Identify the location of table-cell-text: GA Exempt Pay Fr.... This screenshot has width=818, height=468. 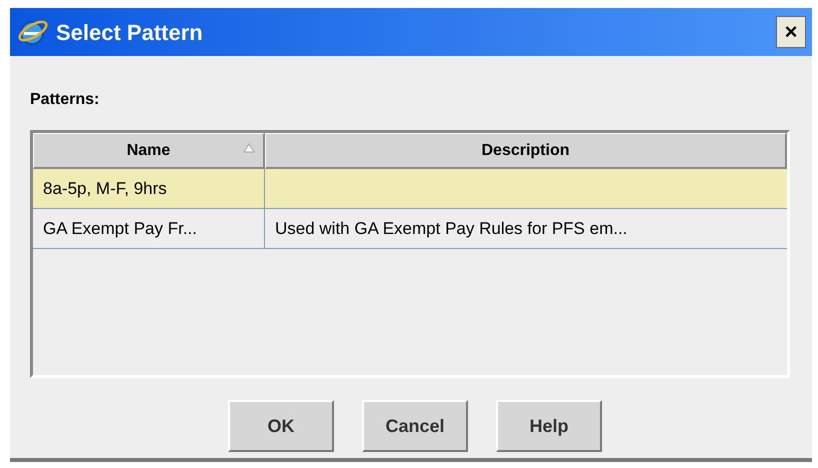
(120, 229).